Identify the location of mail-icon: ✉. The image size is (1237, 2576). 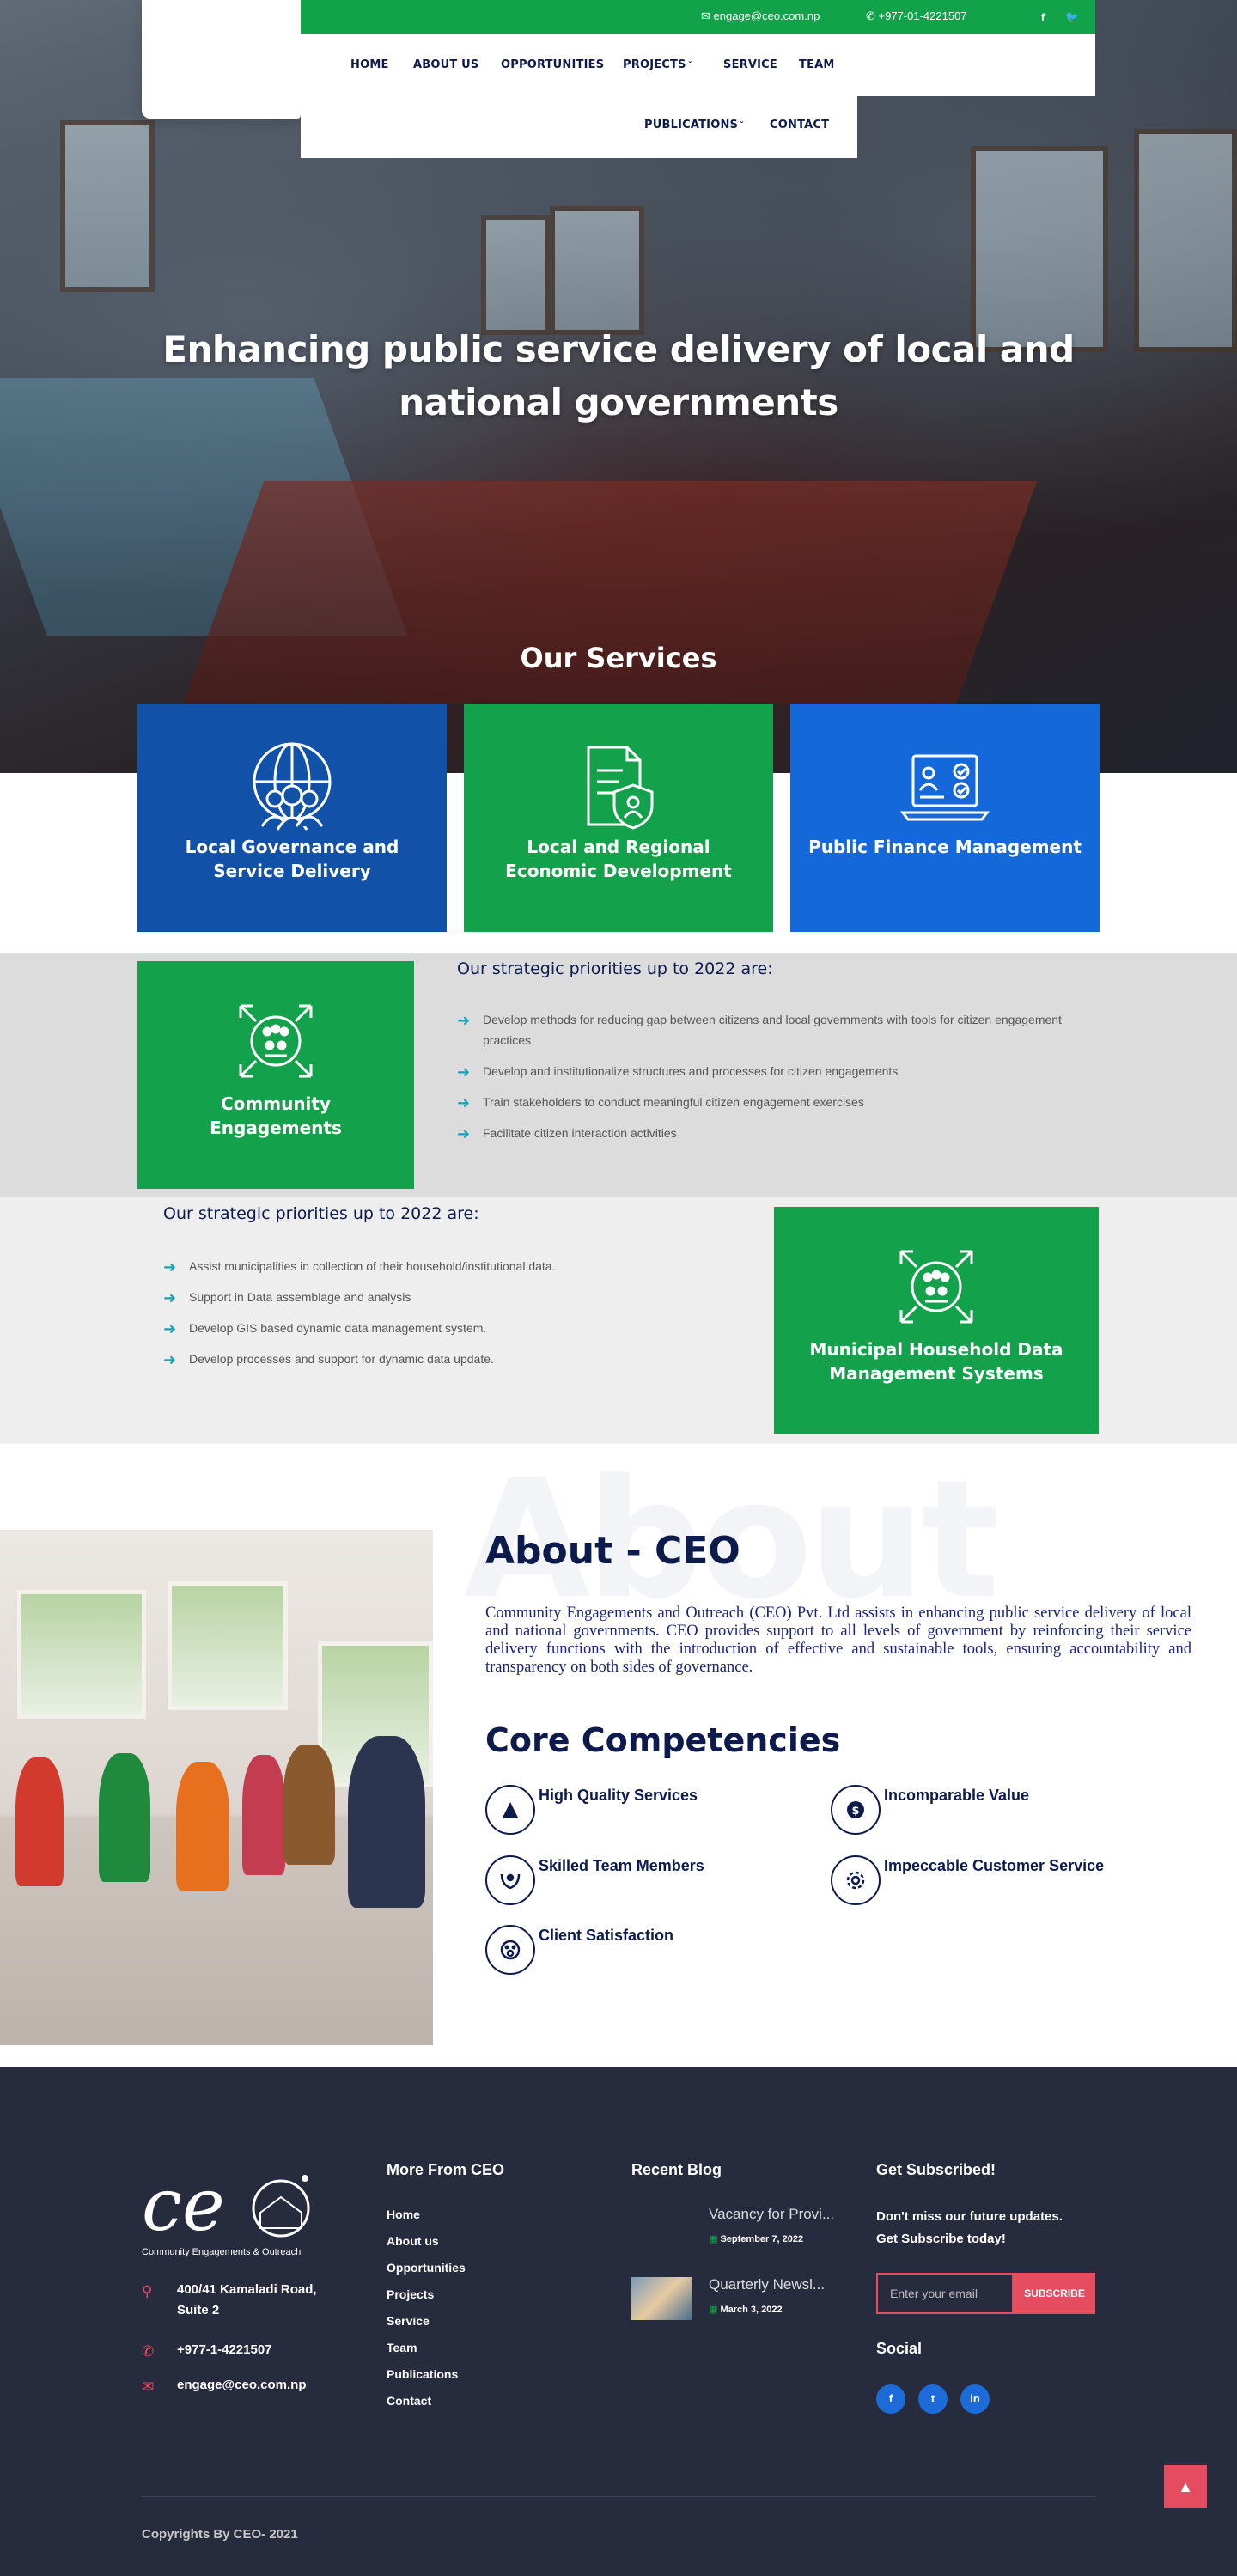
(148, 2386).